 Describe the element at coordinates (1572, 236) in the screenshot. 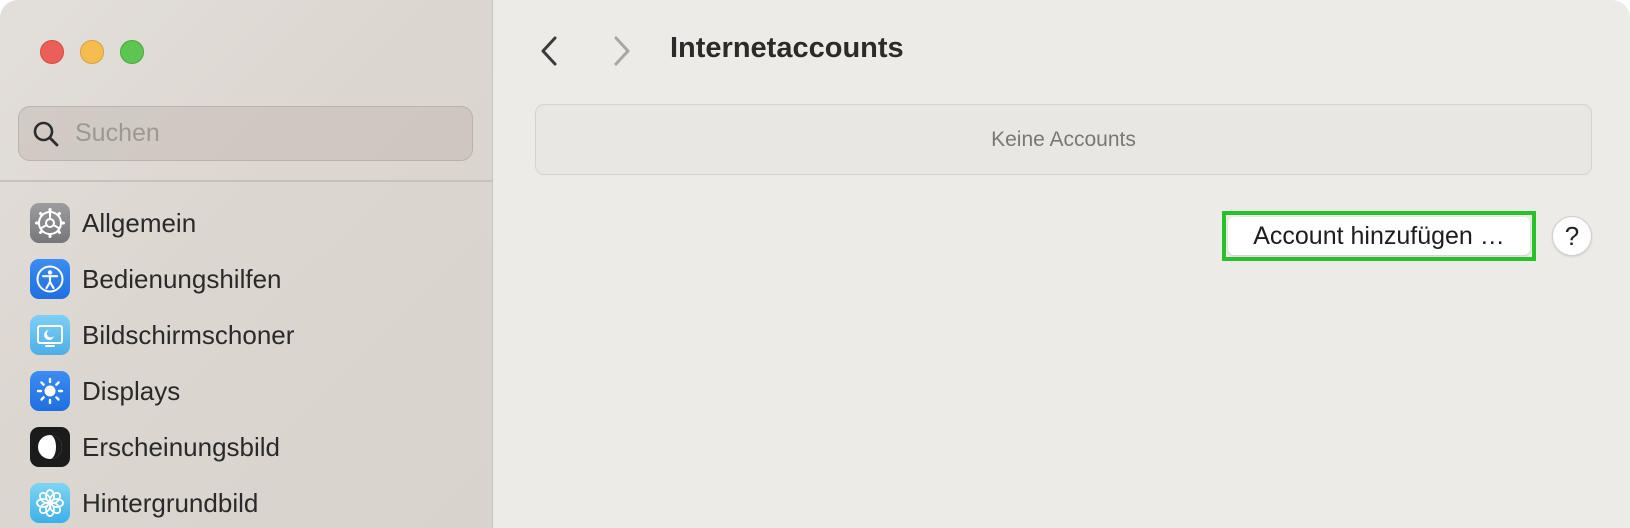

I see `help-button: ?` at that location.